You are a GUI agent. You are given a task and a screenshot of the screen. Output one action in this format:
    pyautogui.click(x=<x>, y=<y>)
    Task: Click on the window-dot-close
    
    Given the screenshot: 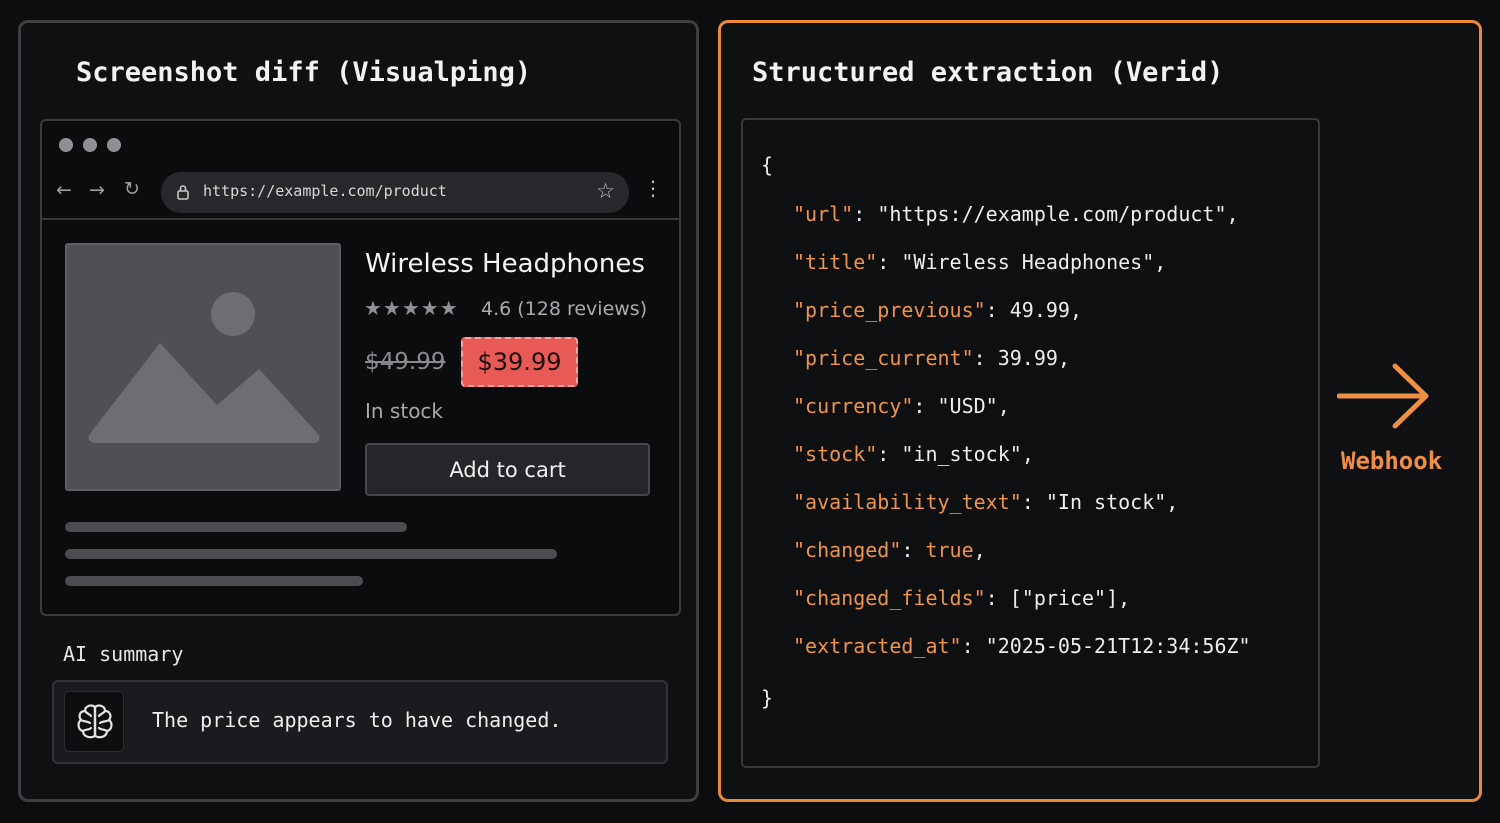 What is the action you would take?
    pyautogui.click(x=66, y=145)
    